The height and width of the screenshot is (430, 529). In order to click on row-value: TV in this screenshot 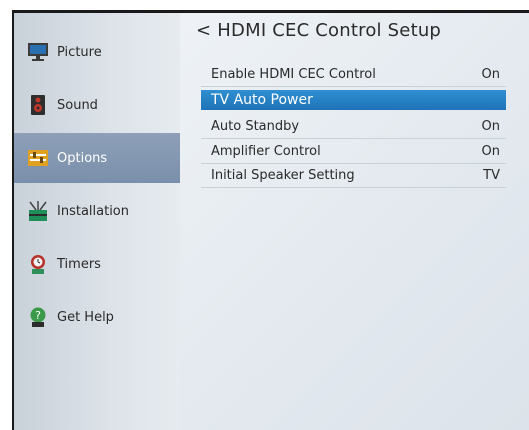, I will do `click(491, 175)`.